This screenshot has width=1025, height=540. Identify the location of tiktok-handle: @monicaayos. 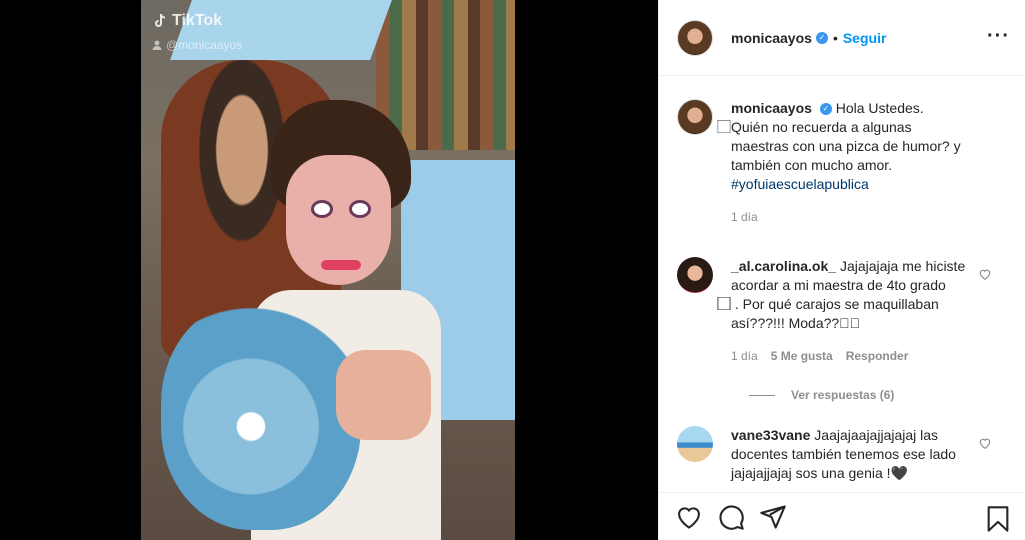
(197, 45).